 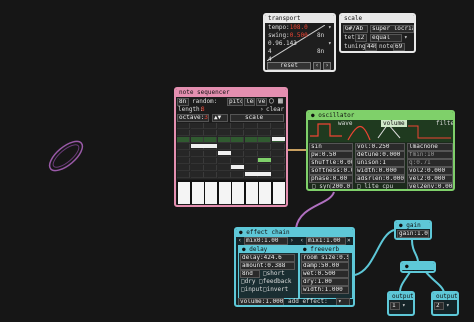 I want to click on scale-toggle: scale, so click(x=257, y=118).